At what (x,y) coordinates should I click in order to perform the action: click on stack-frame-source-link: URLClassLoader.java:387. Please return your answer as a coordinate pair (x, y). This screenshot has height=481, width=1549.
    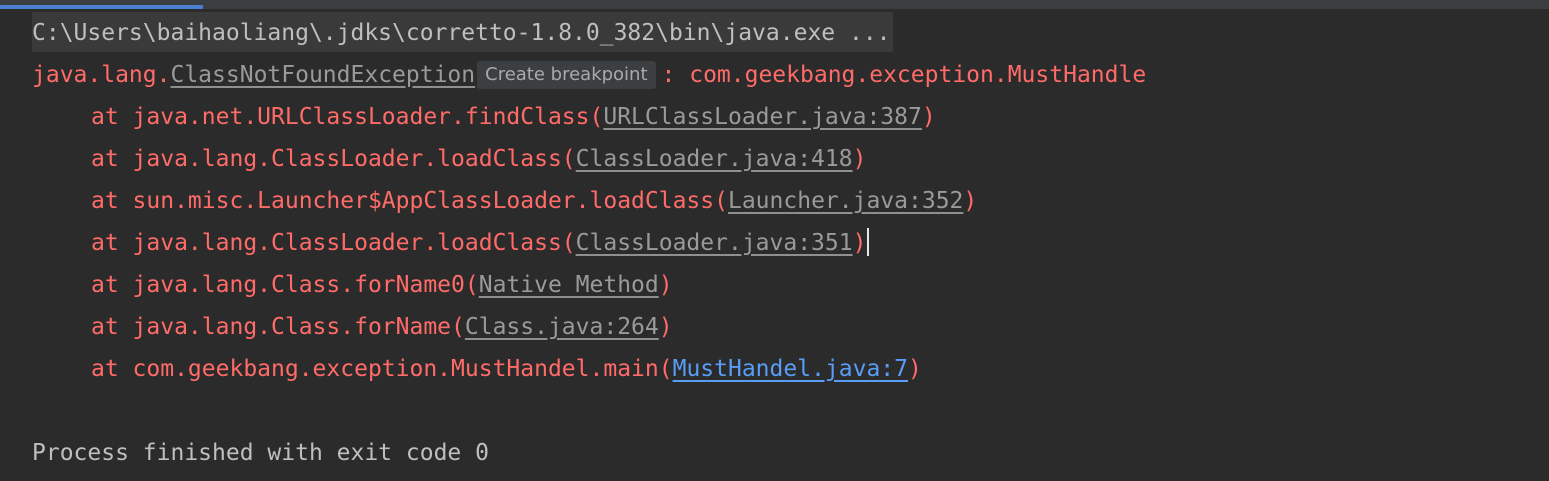
    Looking at the image, I should click on (762, 117).